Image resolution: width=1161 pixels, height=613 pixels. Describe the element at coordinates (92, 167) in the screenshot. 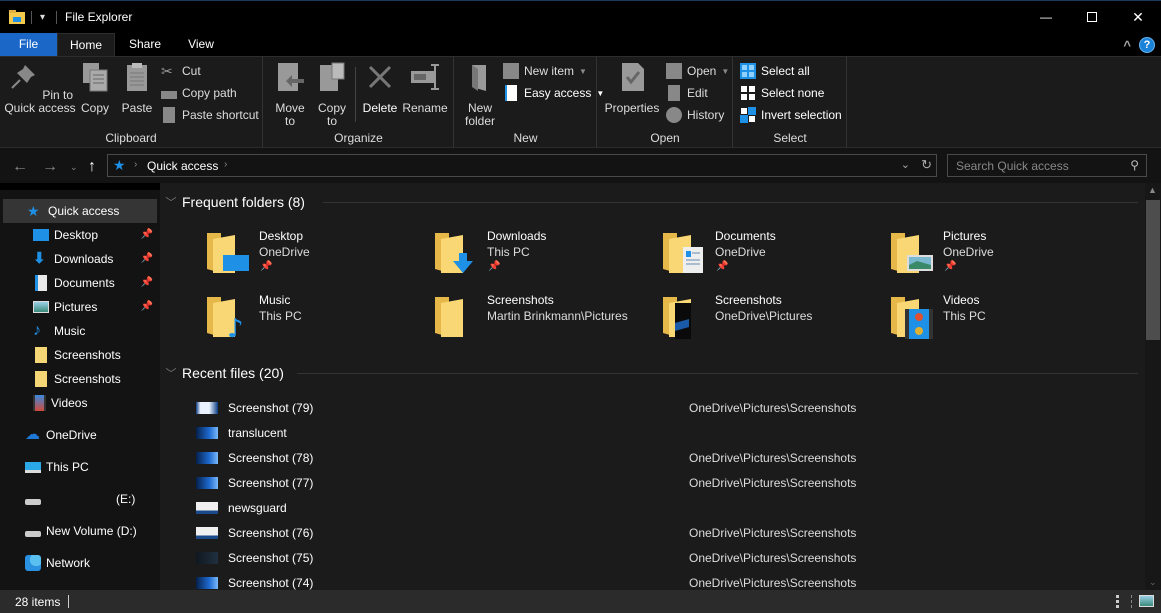

I see `up-button: ↑` at that location.